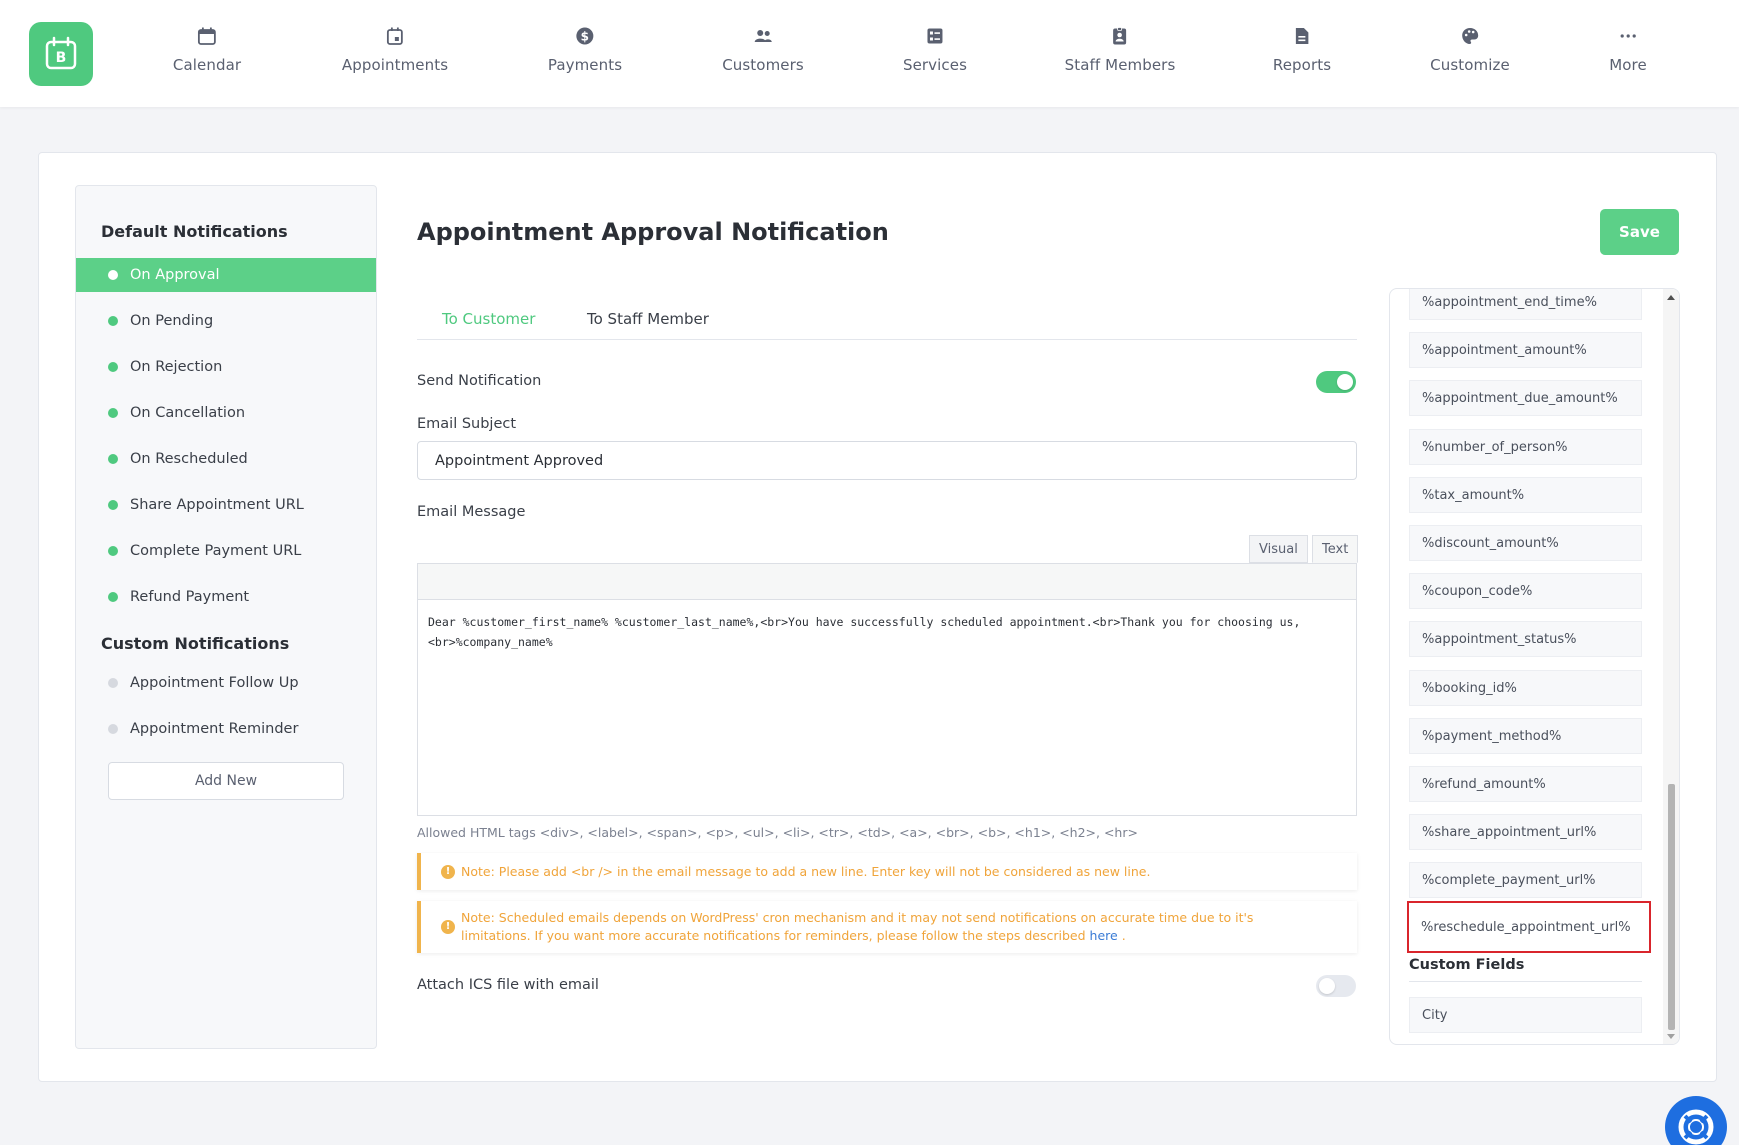 The image size is (1739, 1145). What do you see at coordinates (61, 58) in the screenshot?
I see `svg-text: B` at bounding box center [61, 58].